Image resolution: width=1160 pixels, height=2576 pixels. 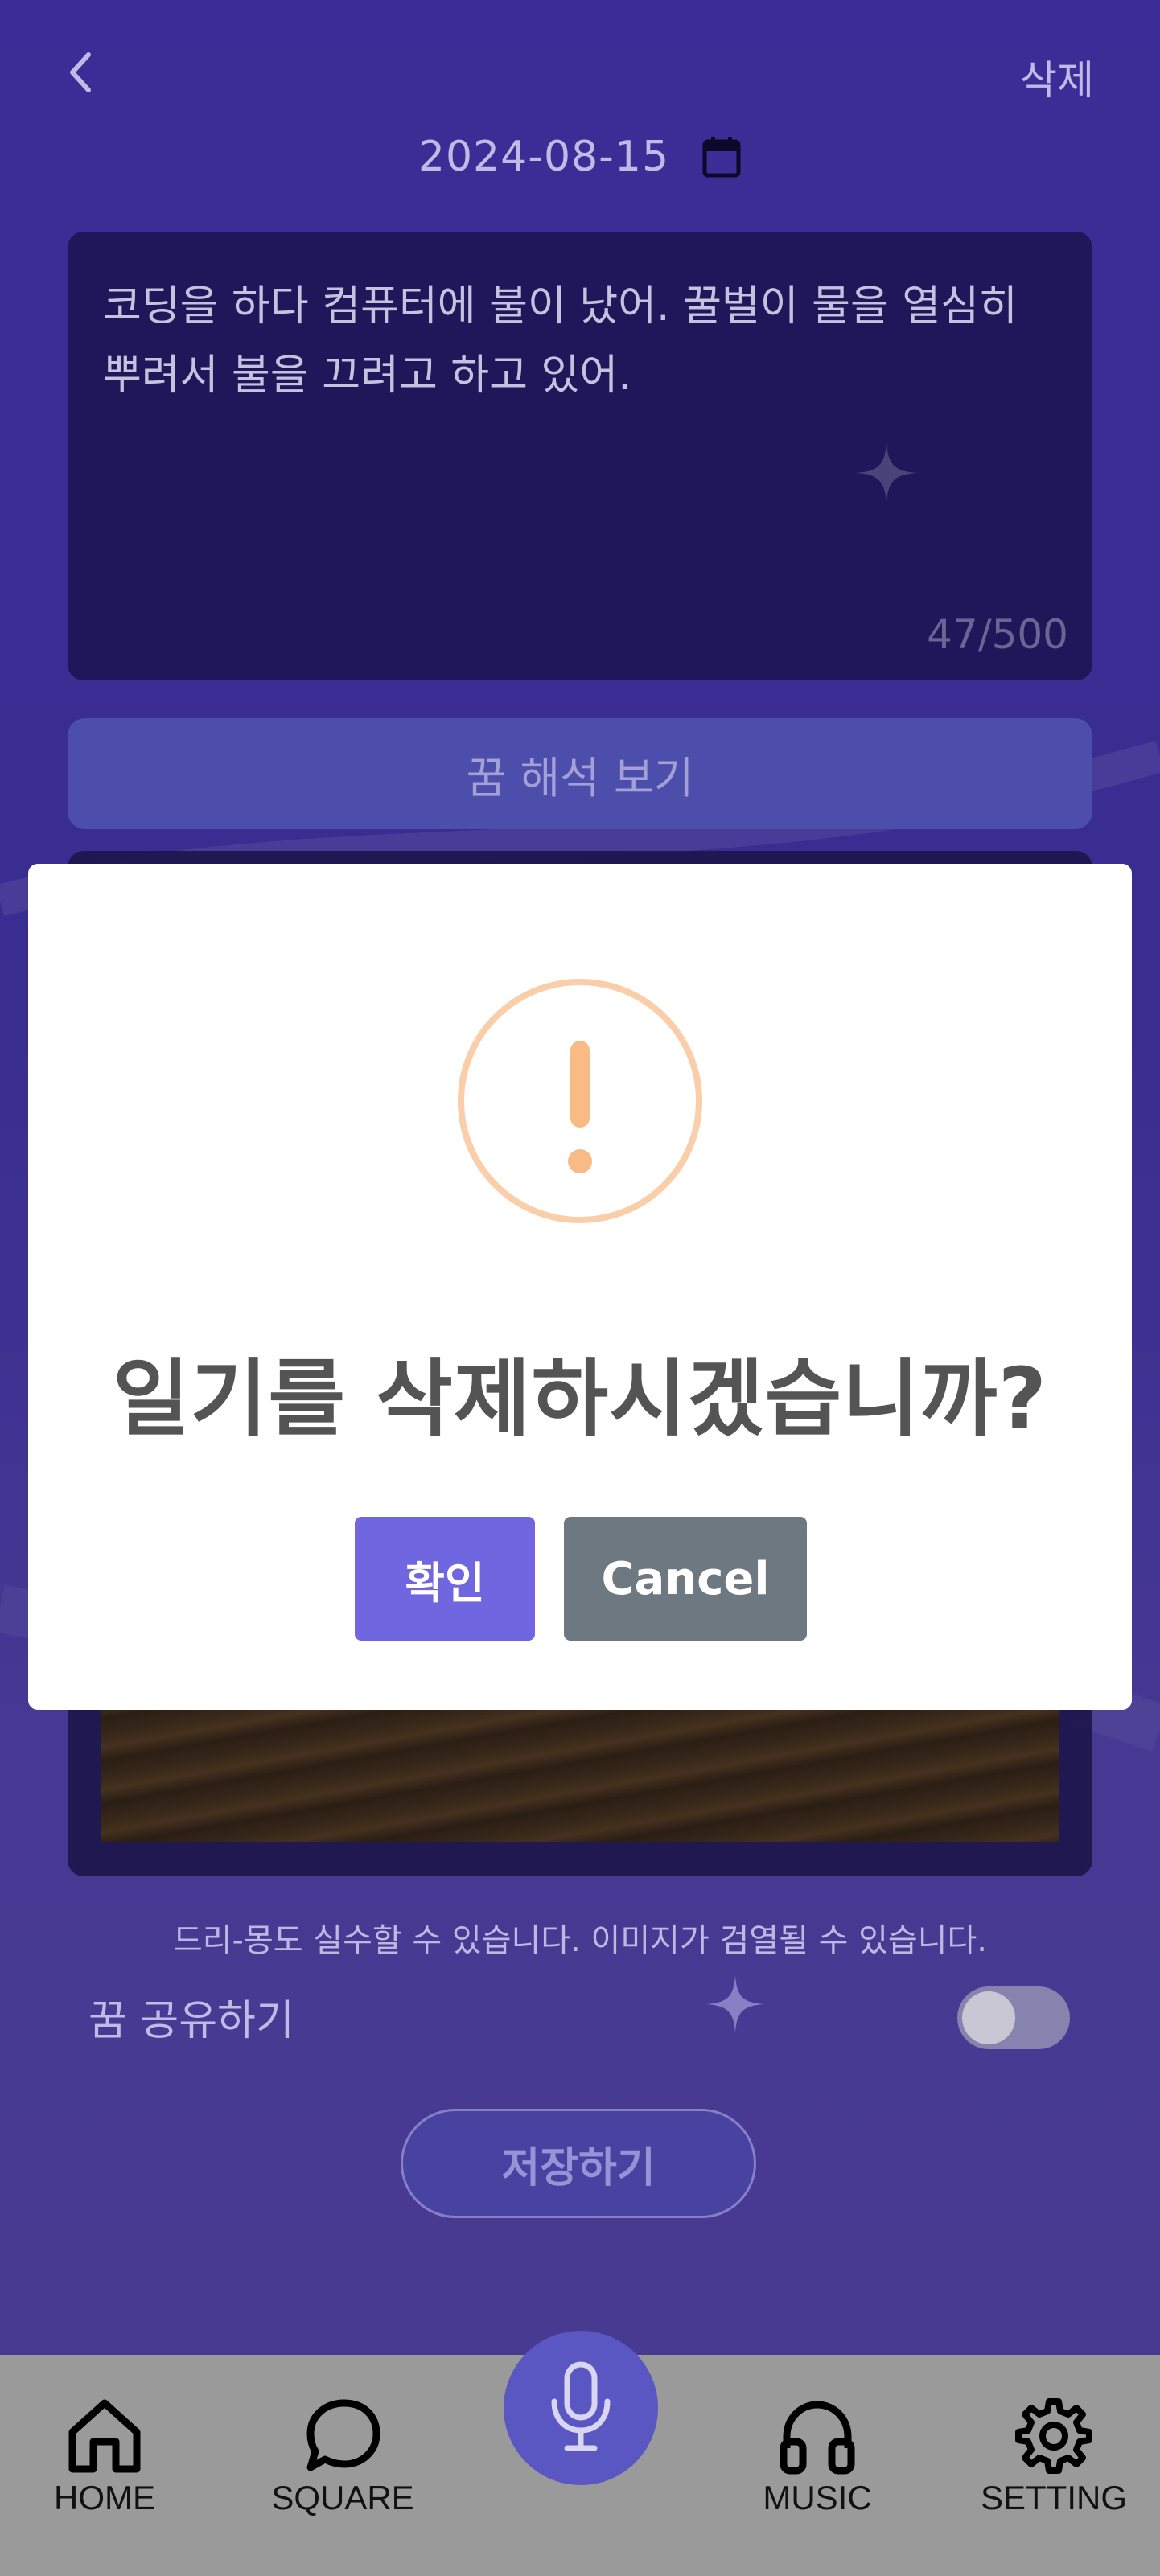 I want to click on nav-item-music: MUSIC, so click(x=817, y=2456).